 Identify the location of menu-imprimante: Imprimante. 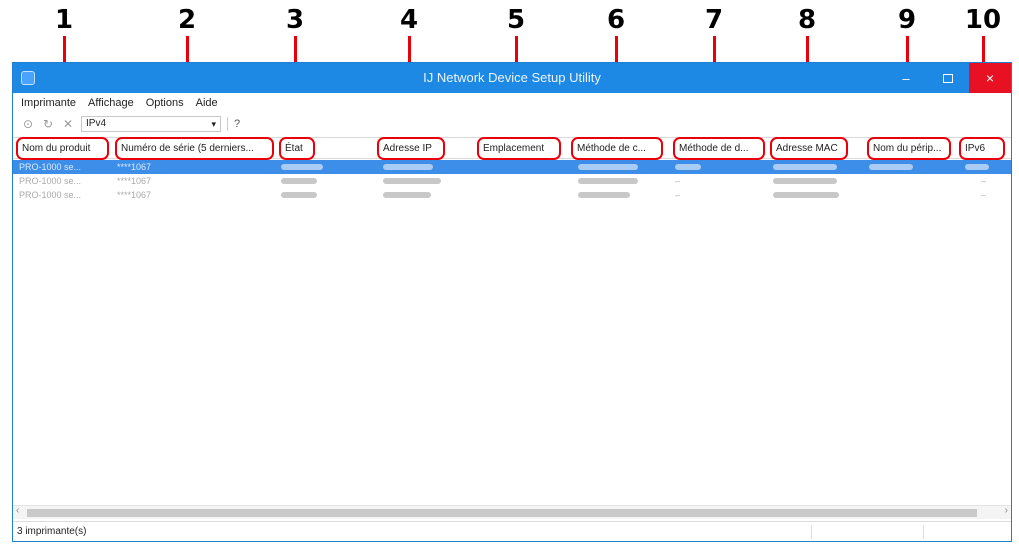
(48, 103).